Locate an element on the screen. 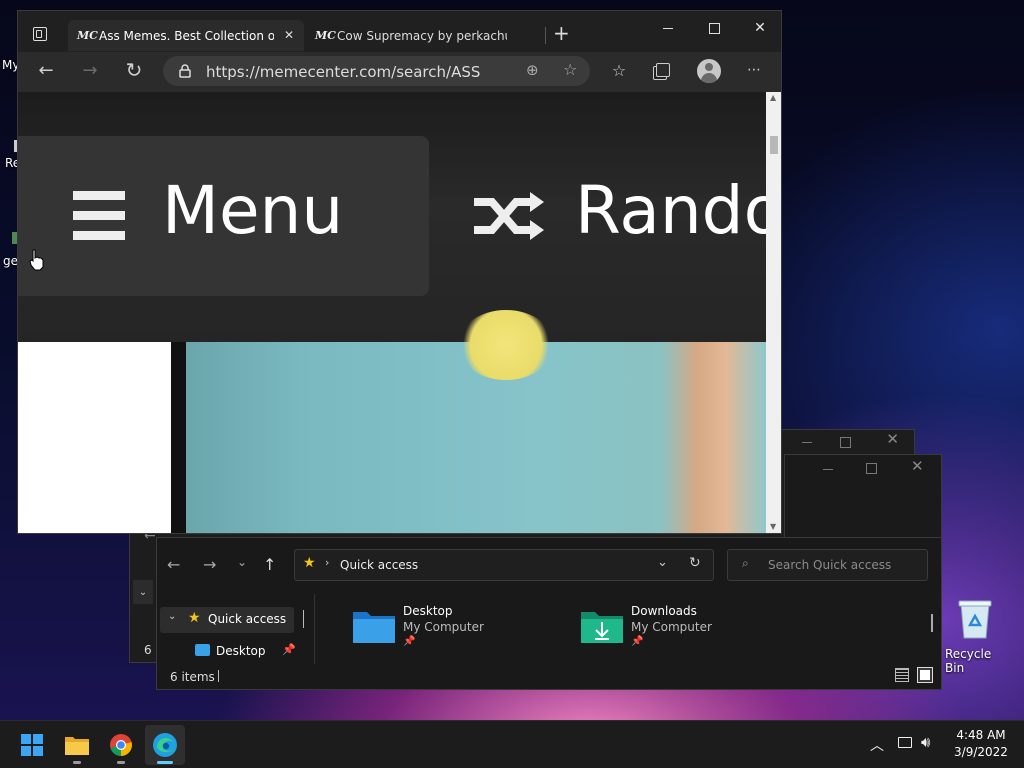 The height and width of the screenshot is (768, 1024). meme-image-left is located at coordinates (94, 437).